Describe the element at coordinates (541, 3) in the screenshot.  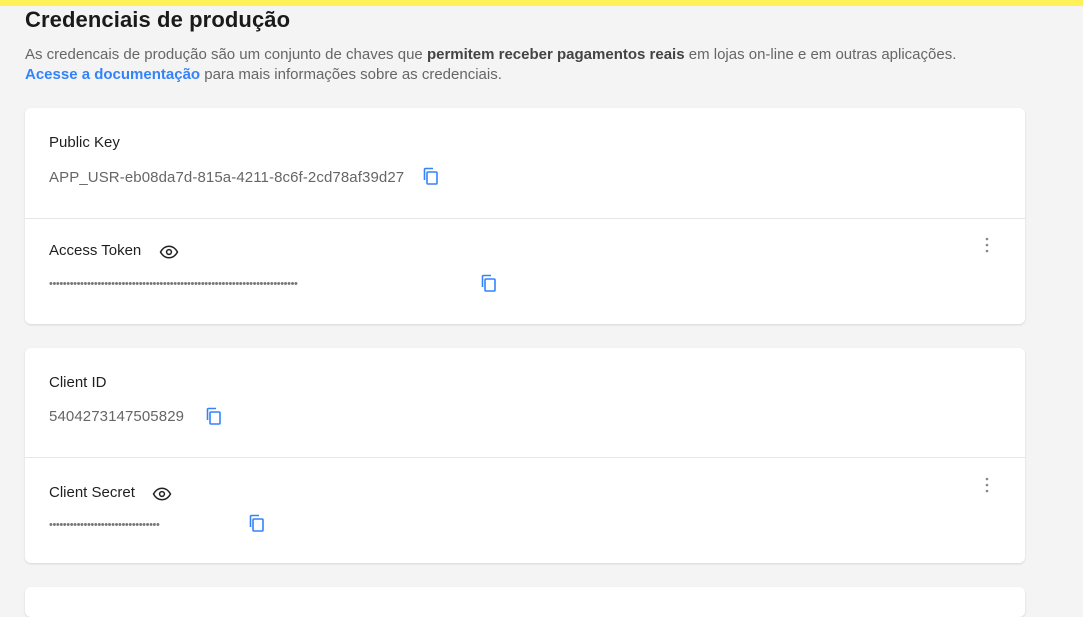
I see `top-accent-bar` at that location.